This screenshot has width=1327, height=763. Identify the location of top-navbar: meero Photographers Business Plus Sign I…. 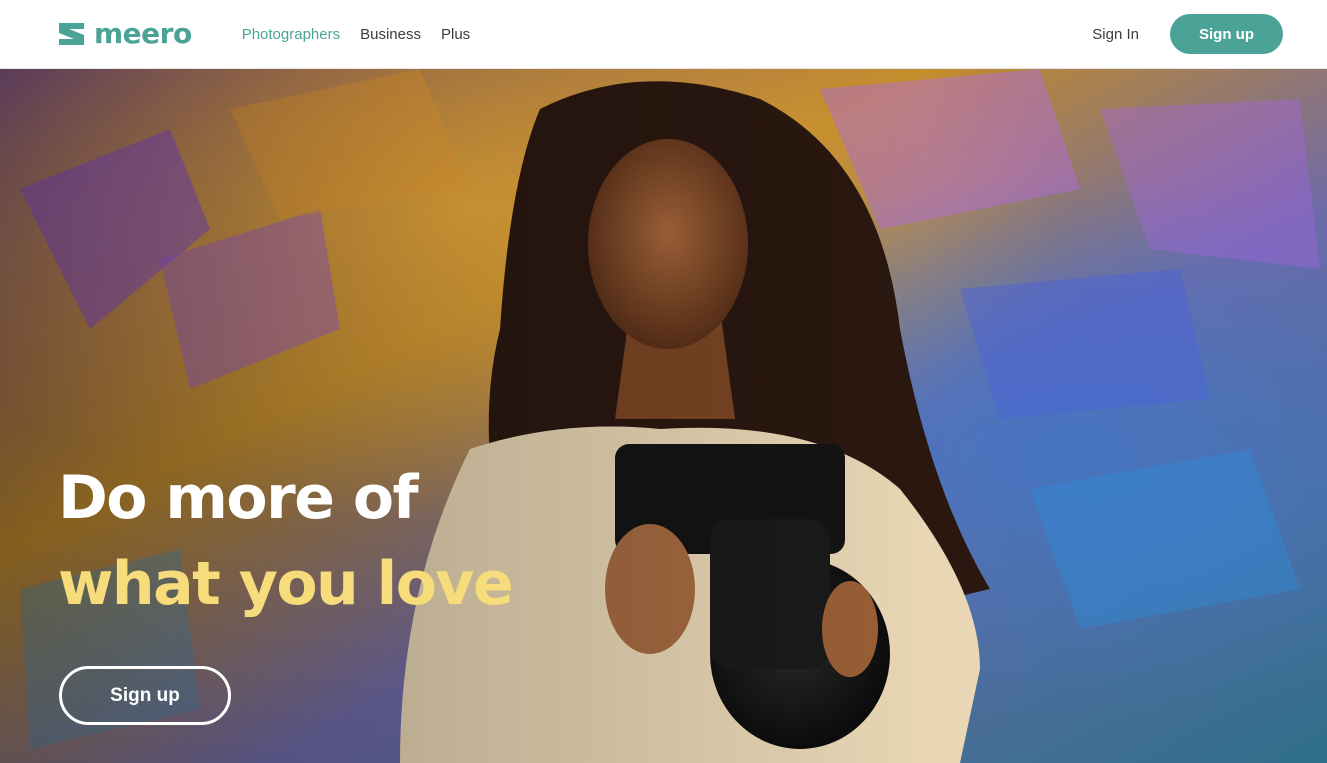
(663, 34).